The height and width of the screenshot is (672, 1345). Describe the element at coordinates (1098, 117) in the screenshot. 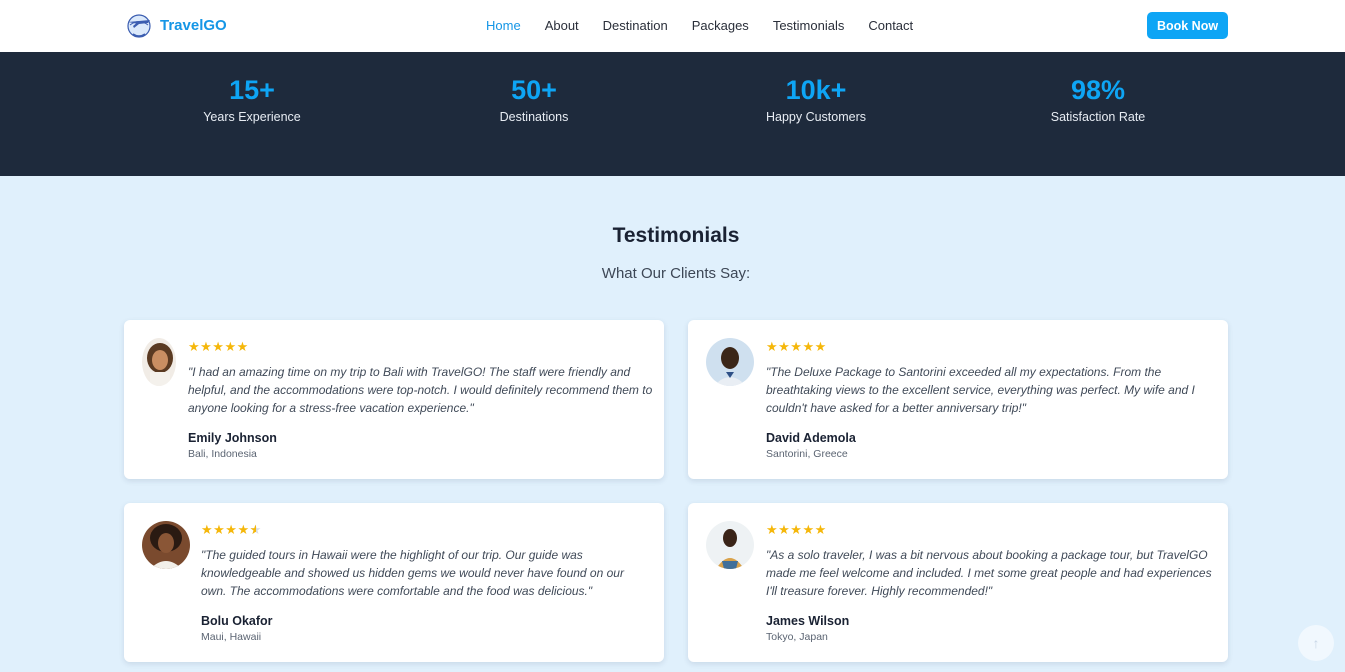

I see `stat-label: Satisfaction Rate` at that location.